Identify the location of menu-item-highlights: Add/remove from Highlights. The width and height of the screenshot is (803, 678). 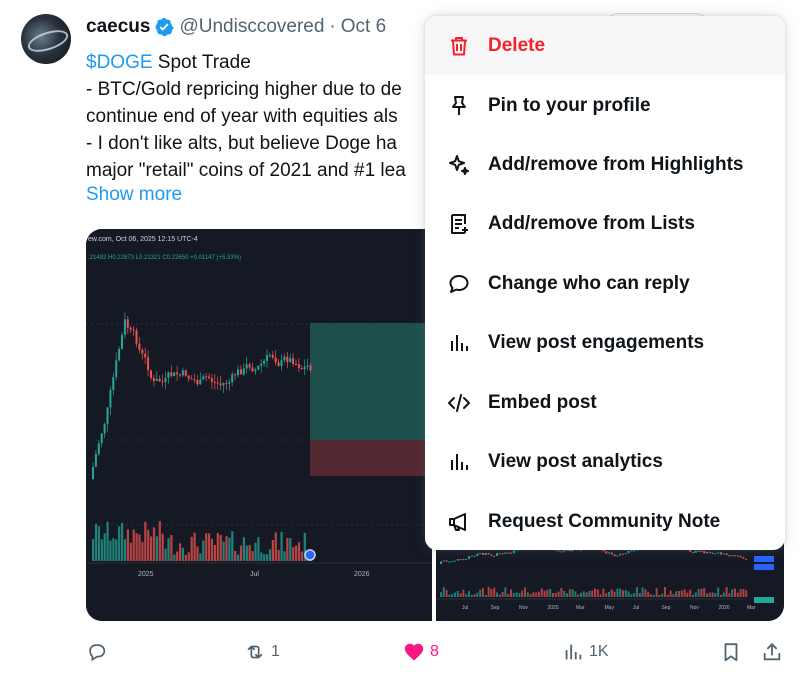
(605, 164).